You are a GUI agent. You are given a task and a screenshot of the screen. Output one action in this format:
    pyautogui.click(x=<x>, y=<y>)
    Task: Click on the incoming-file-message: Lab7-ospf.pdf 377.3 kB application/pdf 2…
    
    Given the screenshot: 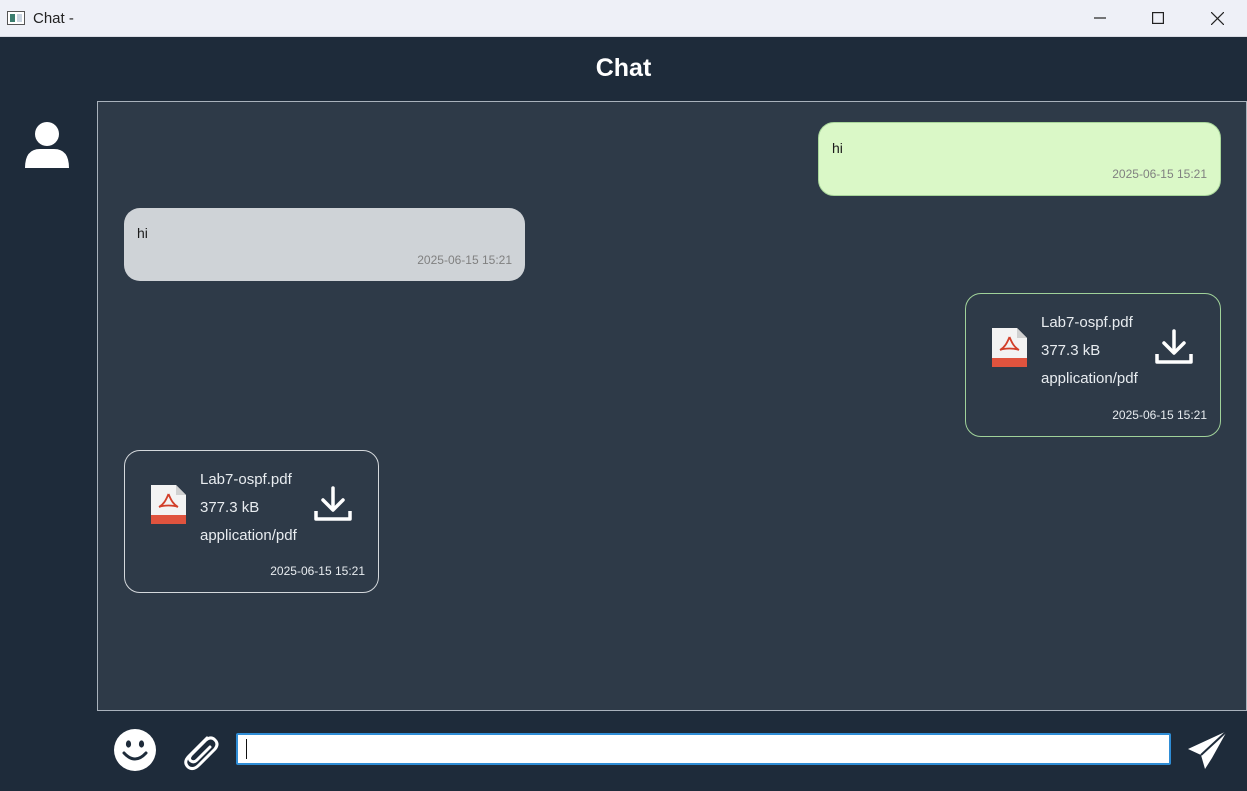 What is the action you would take?
    pyautogui.click(x=251, y=521)
    